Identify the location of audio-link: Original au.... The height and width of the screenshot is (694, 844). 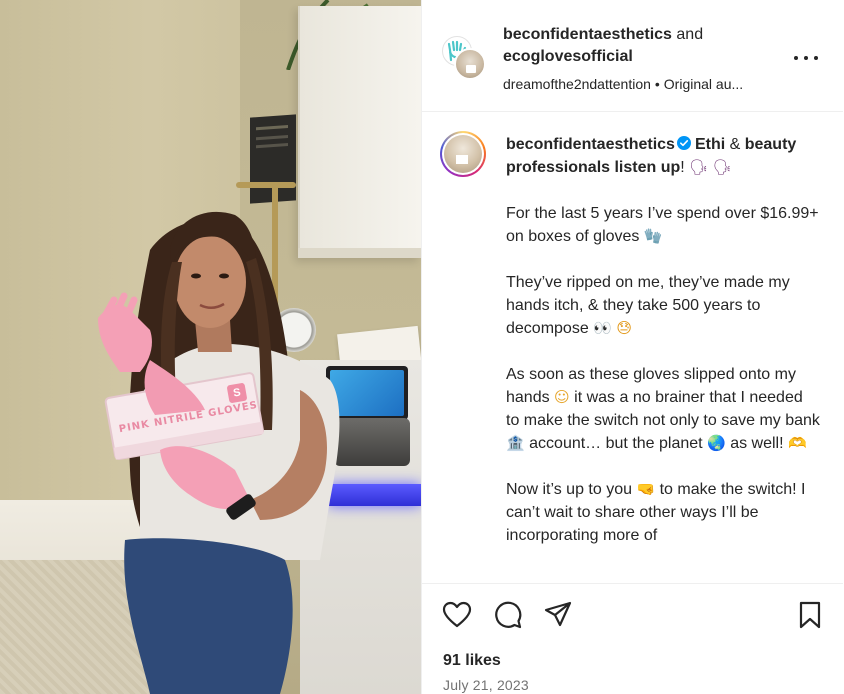
(703, 84).